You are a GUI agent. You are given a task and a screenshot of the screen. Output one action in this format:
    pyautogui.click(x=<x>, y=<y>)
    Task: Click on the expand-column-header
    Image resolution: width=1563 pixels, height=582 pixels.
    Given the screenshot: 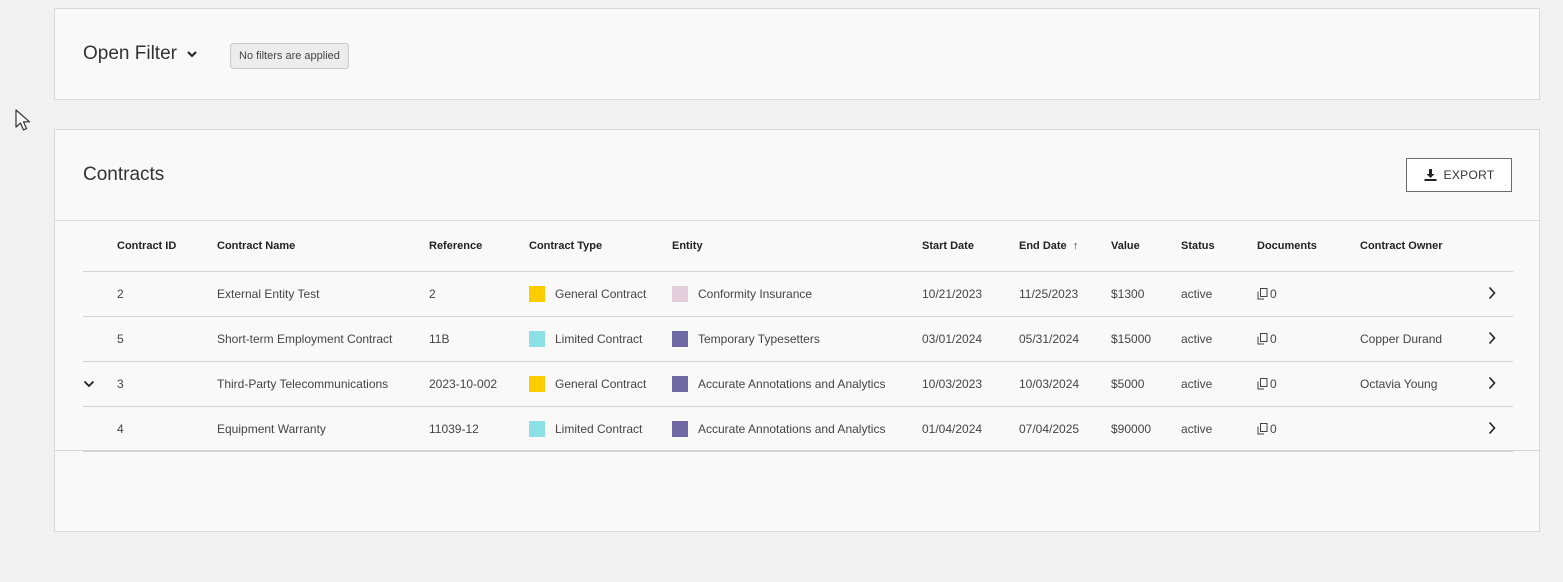 What is the action you would take?
    pyautogui.click(x=100, y=246)
    